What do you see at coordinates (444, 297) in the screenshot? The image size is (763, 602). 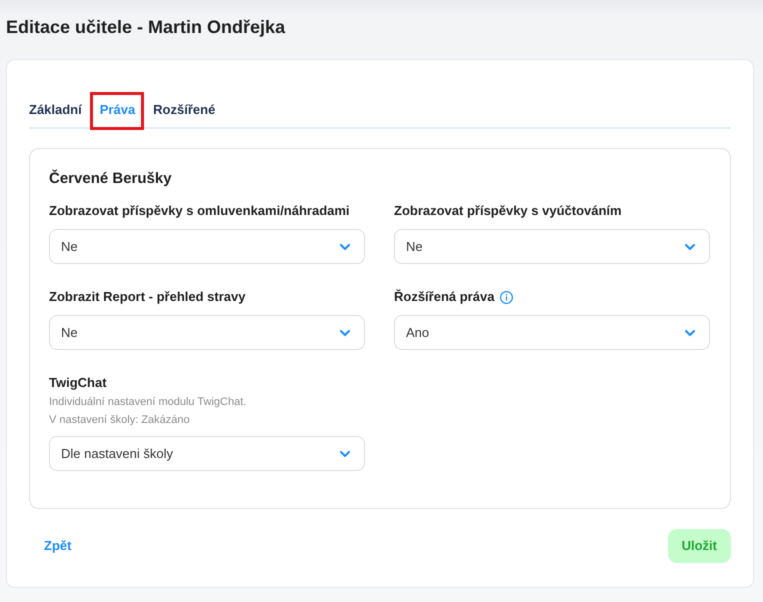 I see `field-label: Řozšířená práva` at bounding box center [444, 297].